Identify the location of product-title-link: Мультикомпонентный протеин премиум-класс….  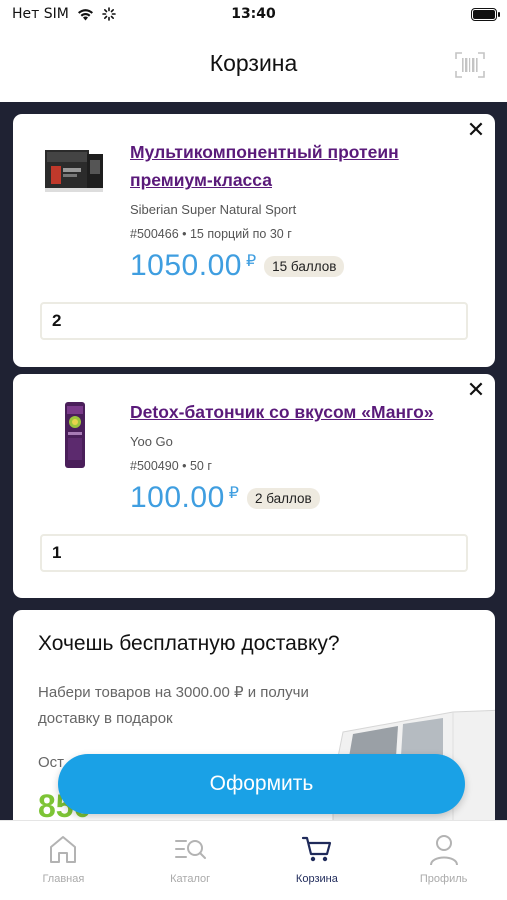
(299, 166).